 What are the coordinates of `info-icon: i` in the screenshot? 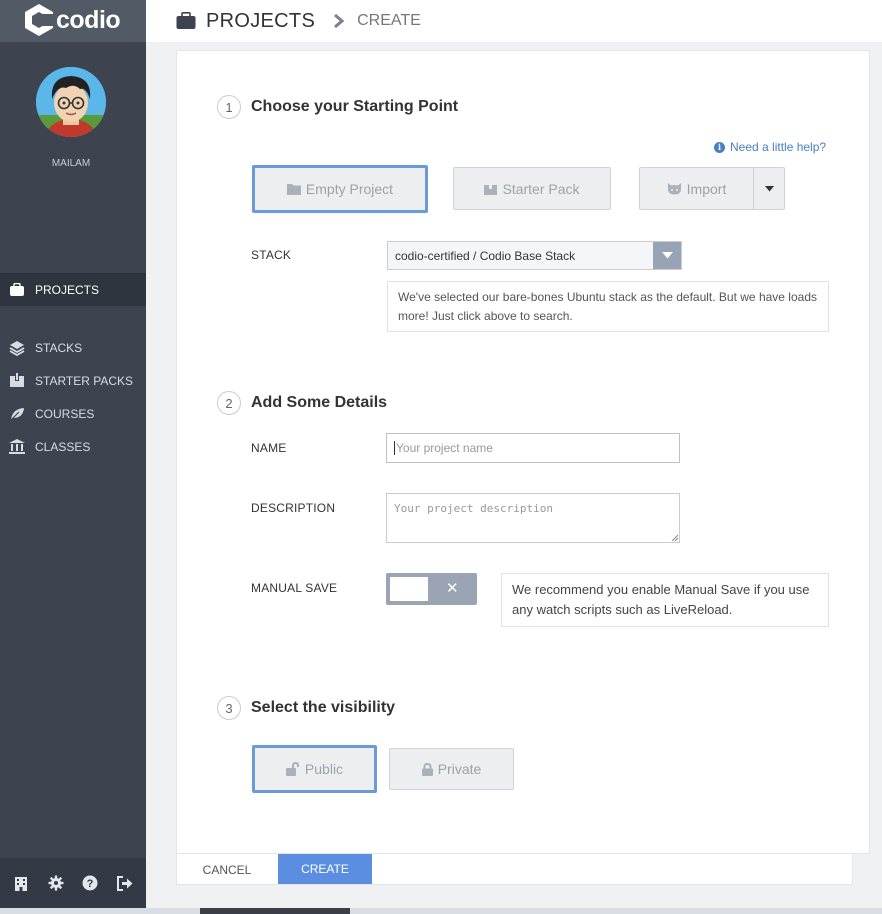 It's located at (719, 147).